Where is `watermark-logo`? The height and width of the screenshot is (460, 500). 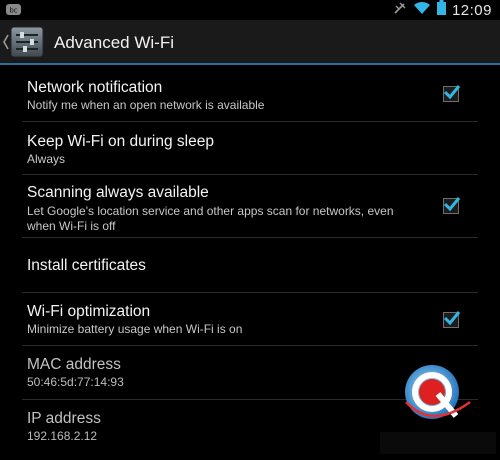 watermark-logo is located at coordinates (438, 406).